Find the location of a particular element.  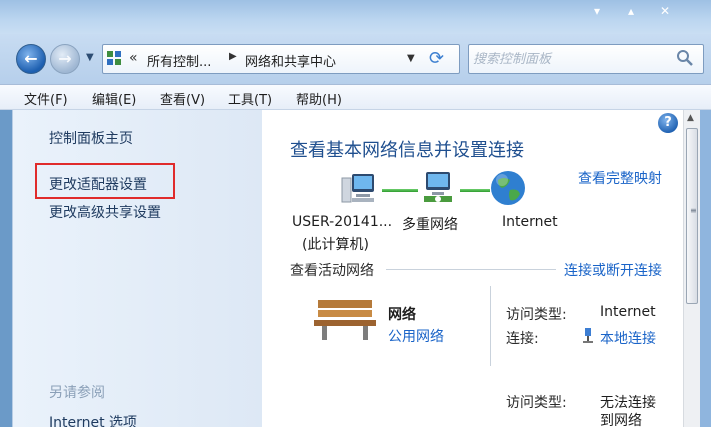

divider is located at coordinates (471, 269).